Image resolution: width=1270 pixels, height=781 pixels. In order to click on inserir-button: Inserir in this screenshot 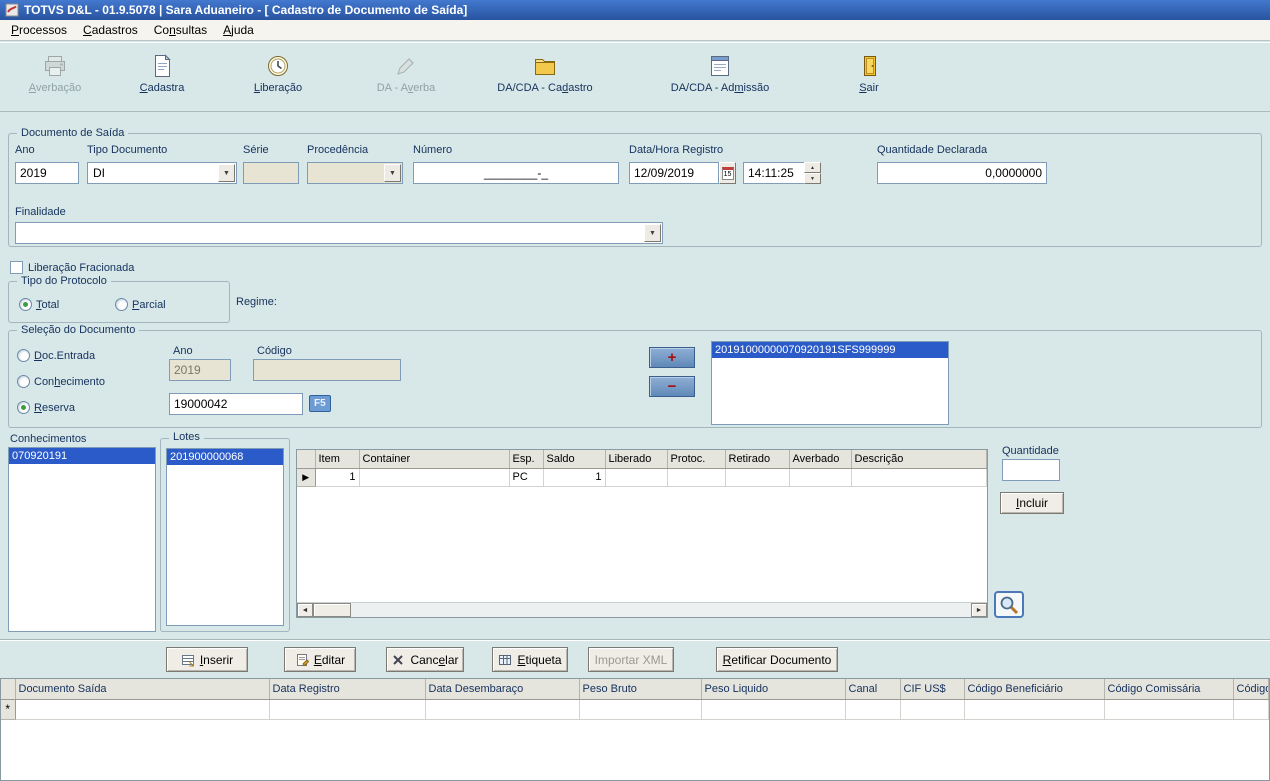, I will do `click(207, 659)`.